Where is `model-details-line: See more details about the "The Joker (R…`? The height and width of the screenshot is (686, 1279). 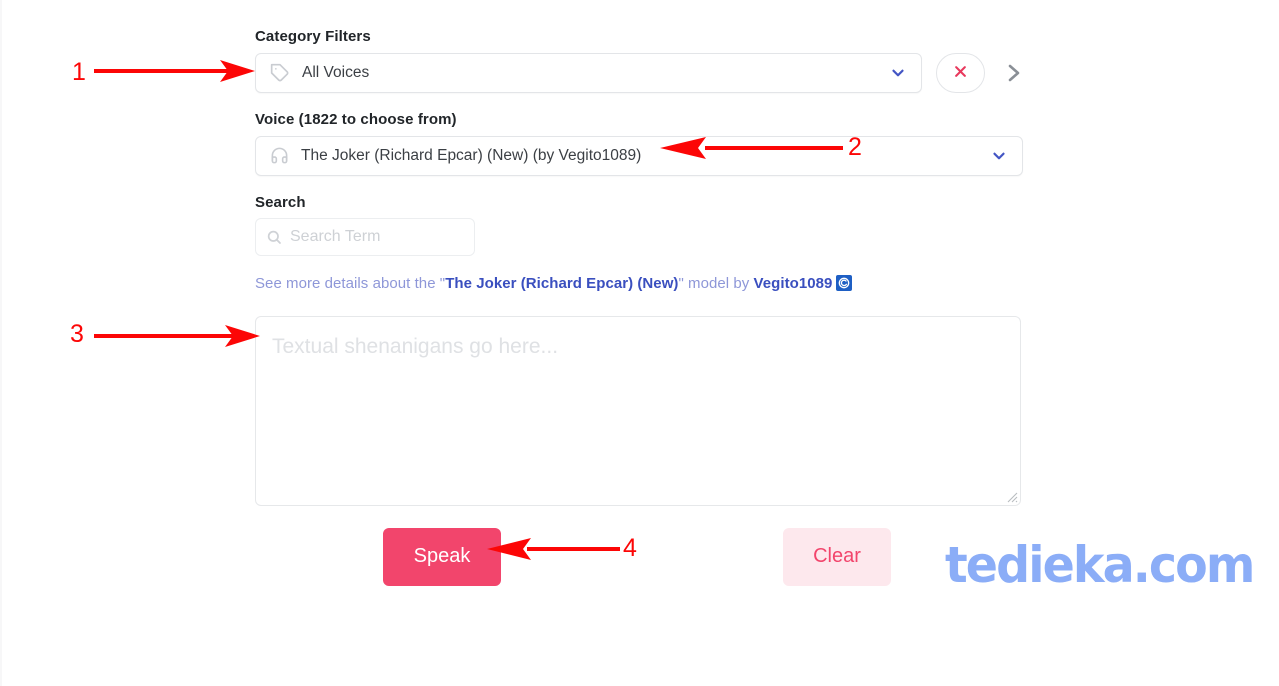 model-details-line: See more details about the "The Joker (R… is located at coordinates (640, 284).